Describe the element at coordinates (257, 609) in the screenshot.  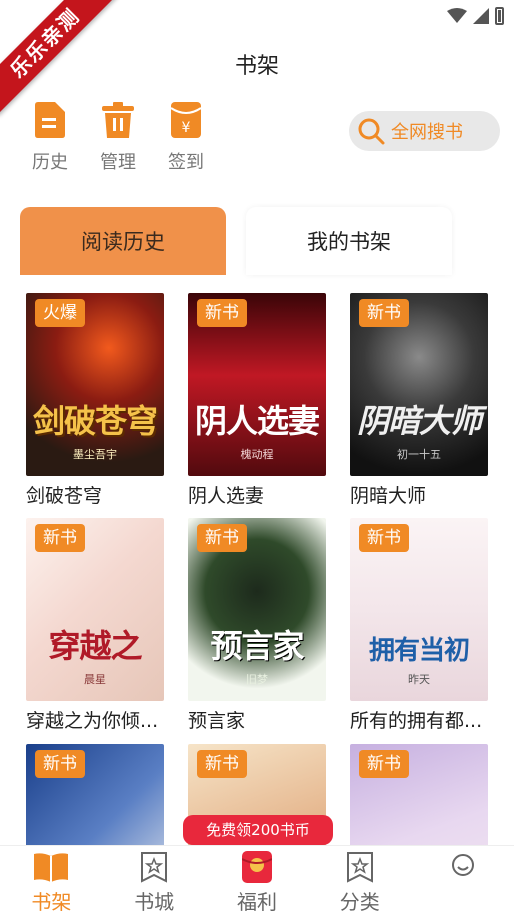
I see `book-cover: 预言家 旧梦 新书` at that location.